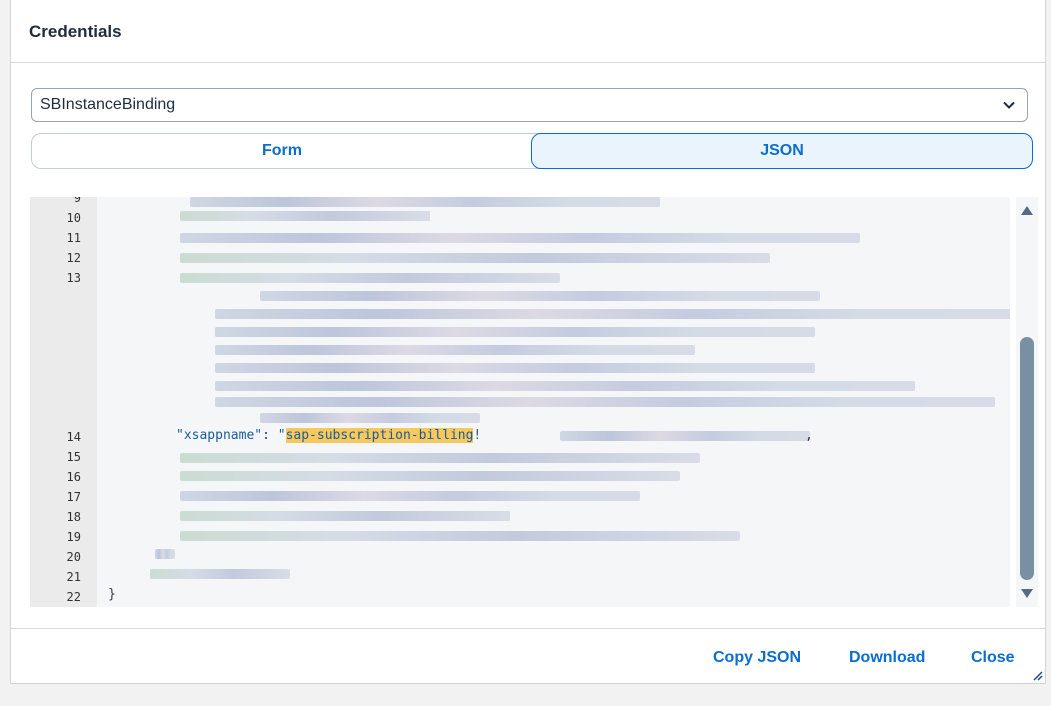  What do you see at coordinates (1027, 593) in the screenshot?
I see `scroll-down-icon` at bounding box center [1027, 593].